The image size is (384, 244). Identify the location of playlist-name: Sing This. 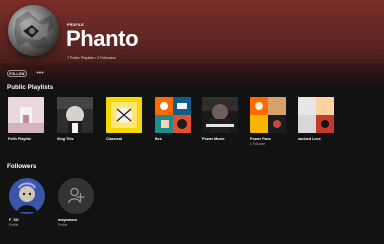
(65, 139).